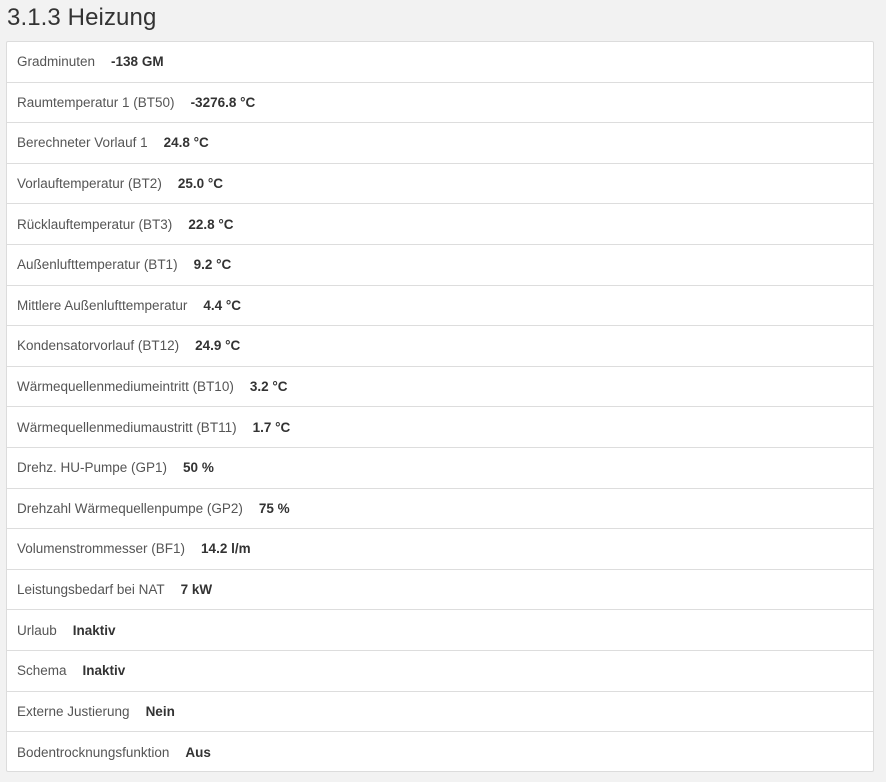 This screenshot has height=782, width=886. What do you see at coordinates (271, 427) in the screenshot?
I see `parameter-value: 1.7 °C` at bounding box center [271, 427].